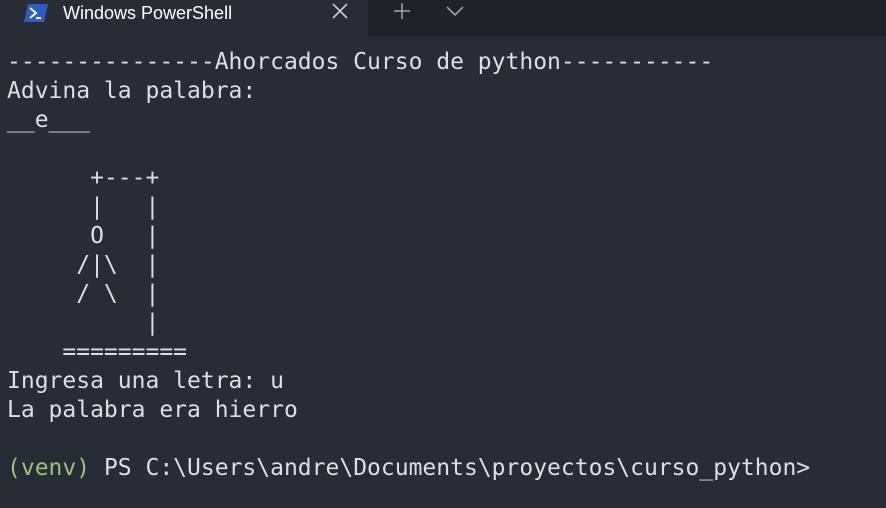 Image resolution: width=886 pixels, height=508 pixels. I want to click on close-icon, so click(340, 11).